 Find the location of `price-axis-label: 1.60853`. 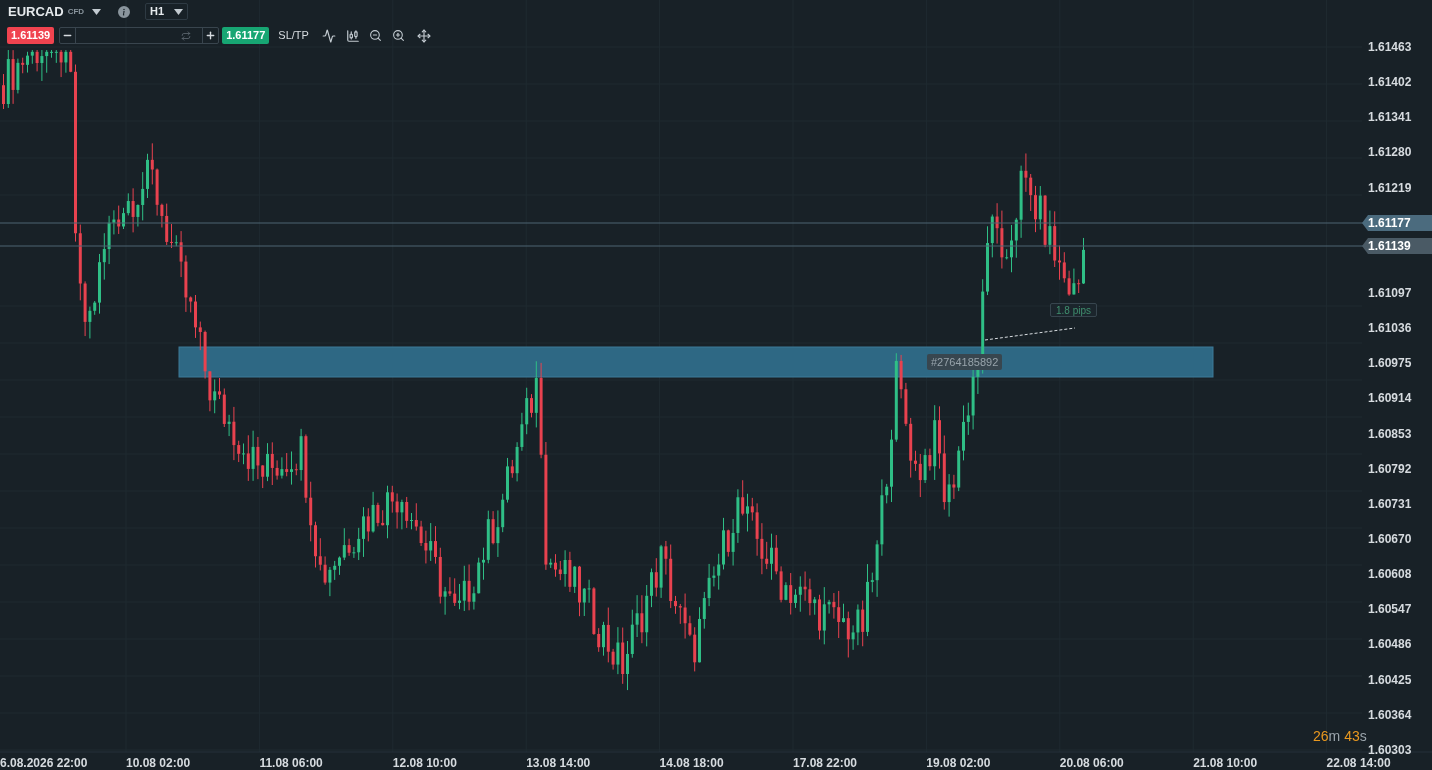

price-axis-label: 1.60853 is located at coordinates (1390, 434).